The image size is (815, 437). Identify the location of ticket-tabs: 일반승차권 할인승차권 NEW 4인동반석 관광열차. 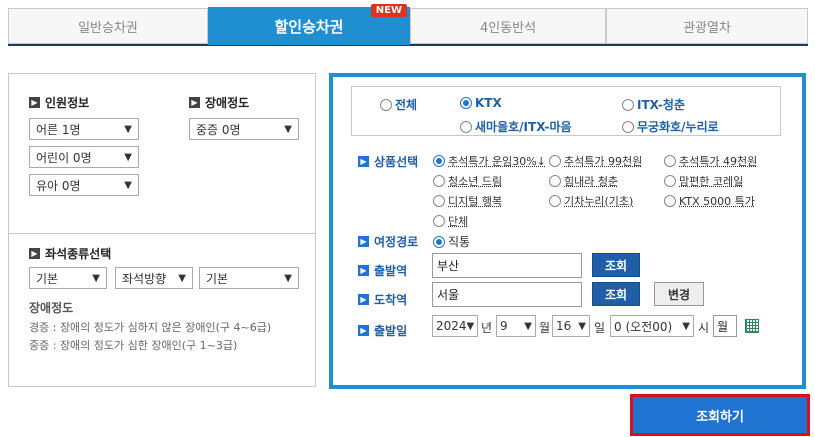
(408, 25).